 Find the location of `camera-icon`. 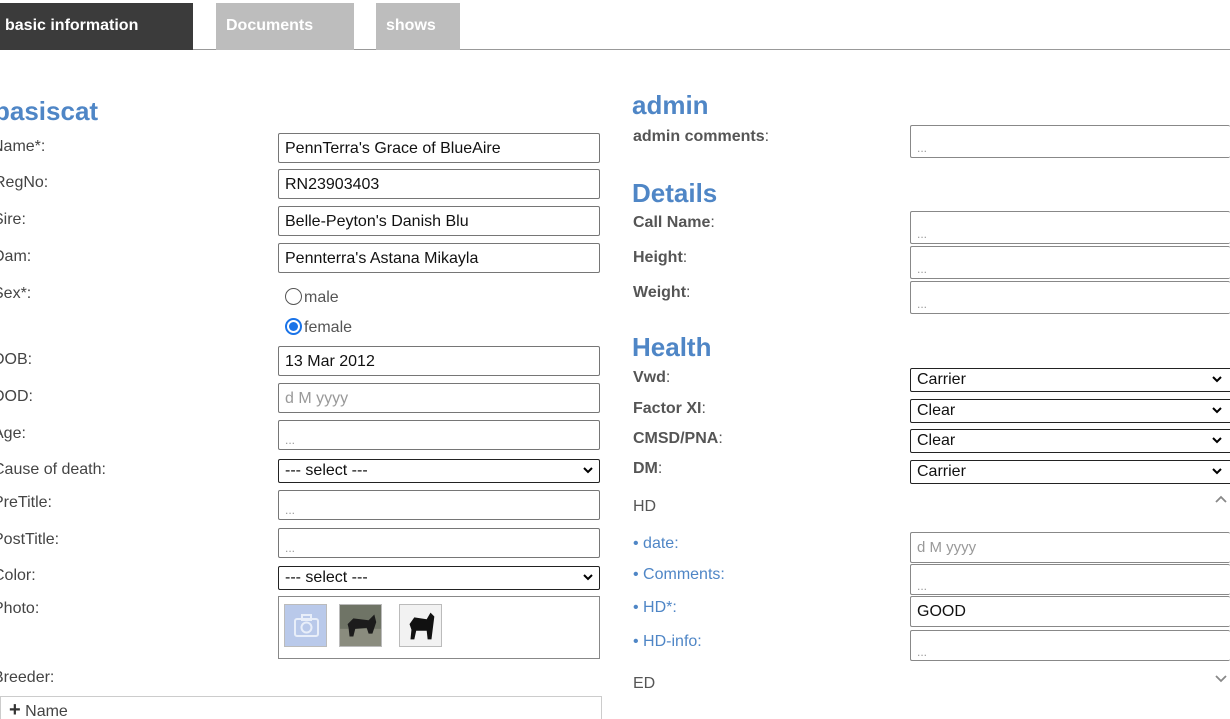

camera-icon is located at coordinates (306, 625).